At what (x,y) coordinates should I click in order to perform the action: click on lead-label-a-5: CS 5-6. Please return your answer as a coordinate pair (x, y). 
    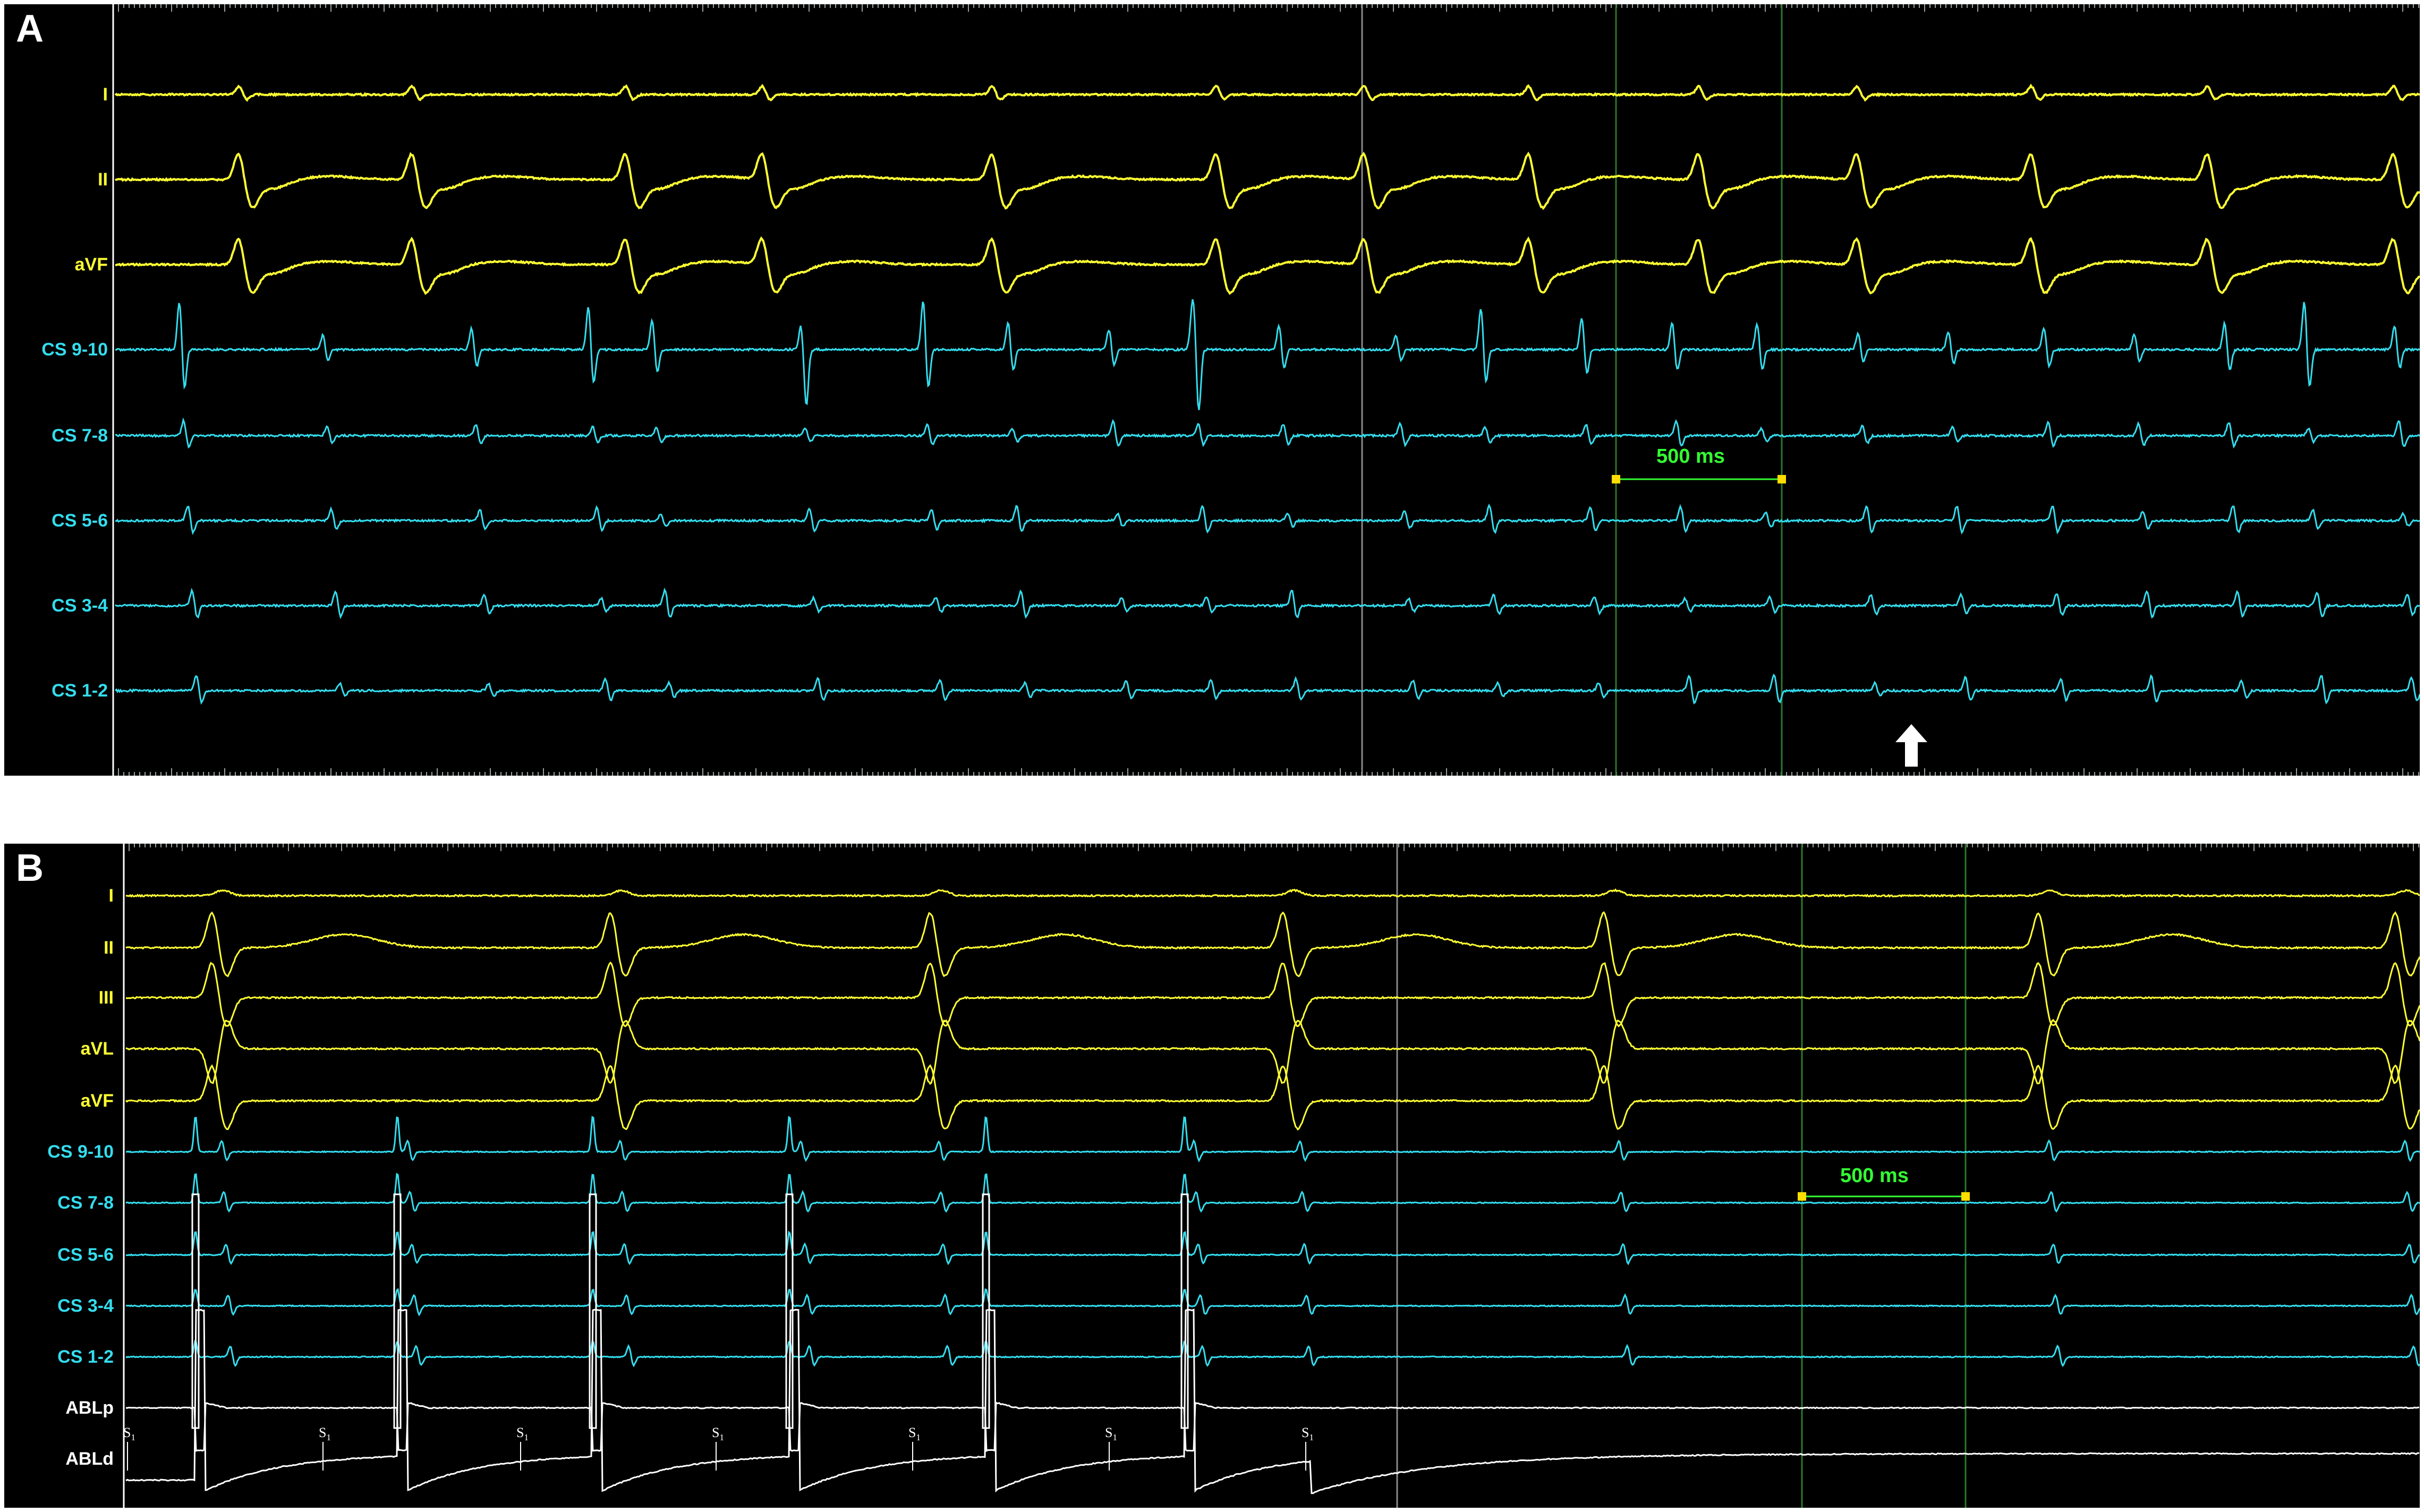
    Looking at the image, I should click on (80, 521).